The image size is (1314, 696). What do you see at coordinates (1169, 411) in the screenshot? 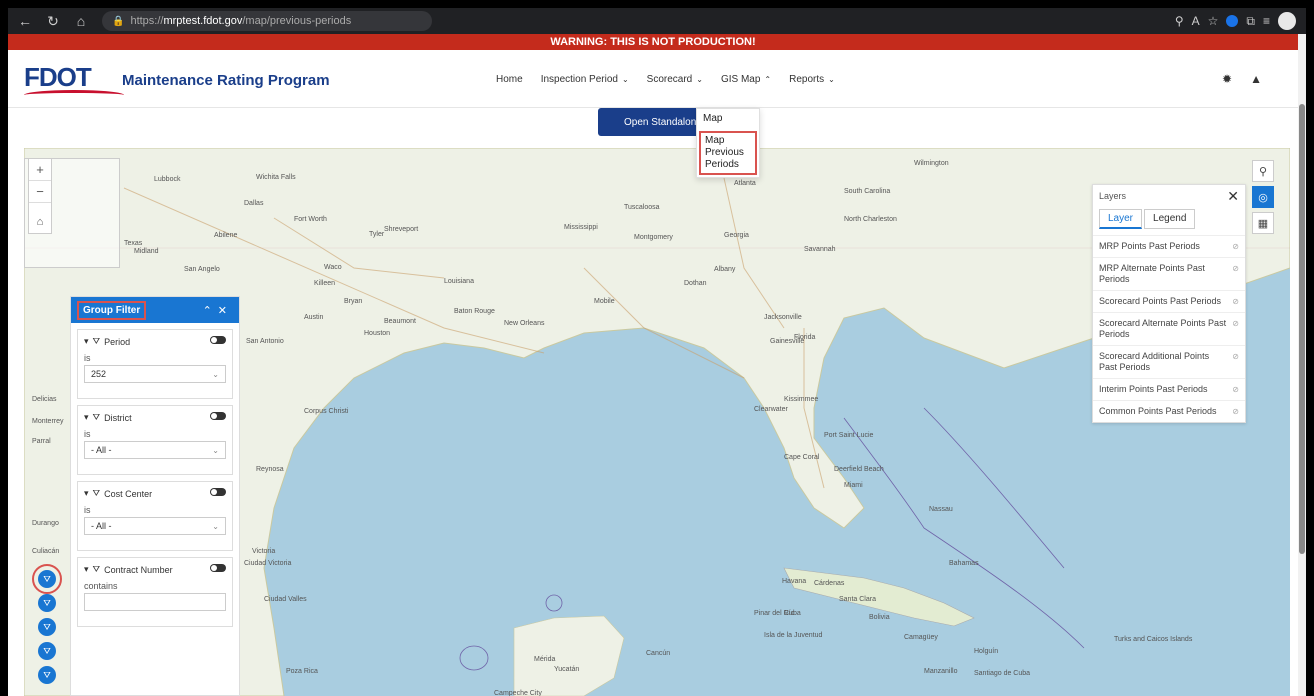
I see `layer-row: Common Points Past Periods ⊘` at bounding box center [1169, 411].